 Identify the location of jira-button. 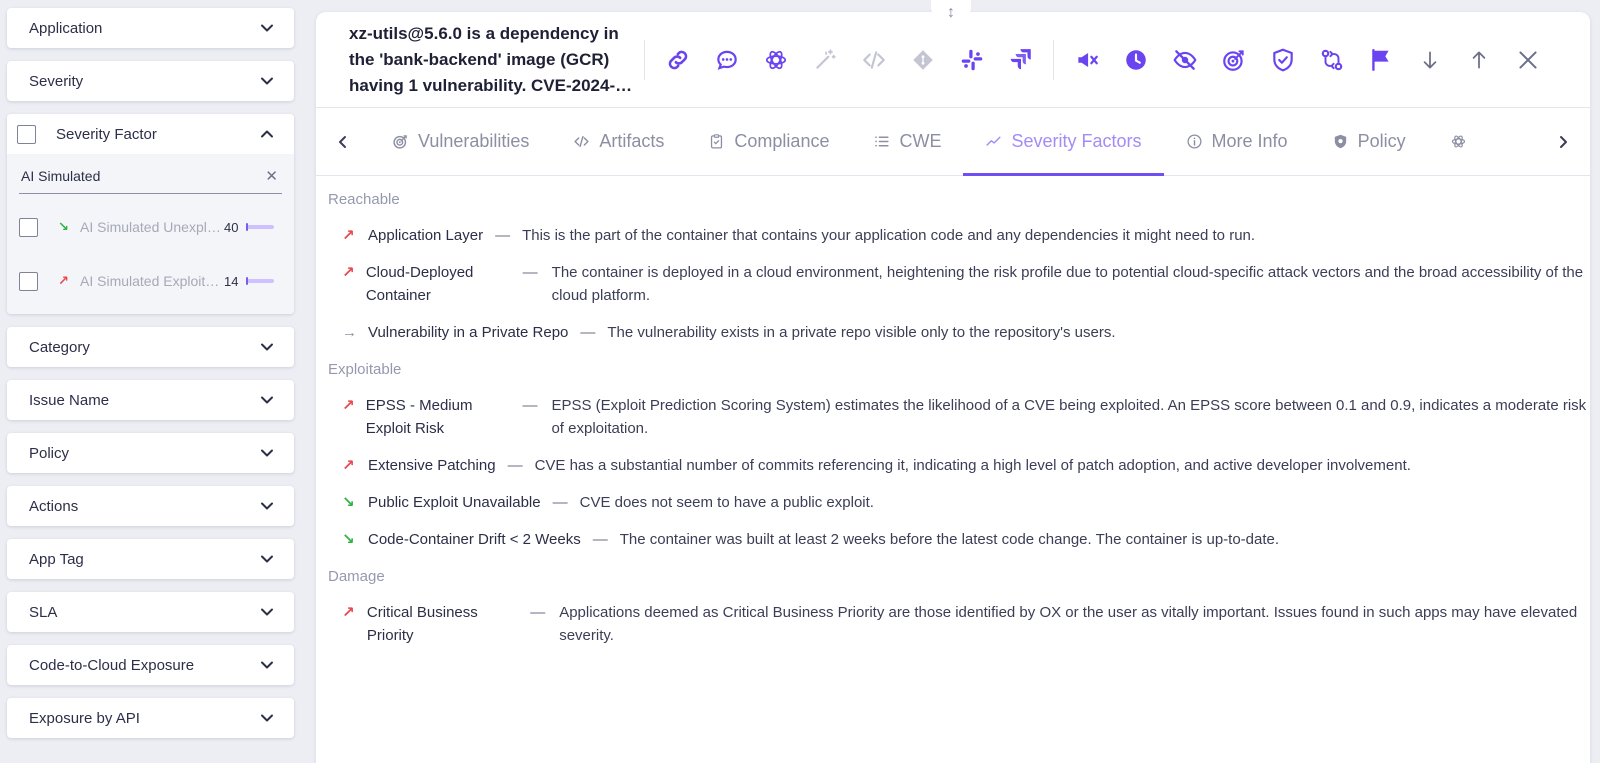
(1020, 60).